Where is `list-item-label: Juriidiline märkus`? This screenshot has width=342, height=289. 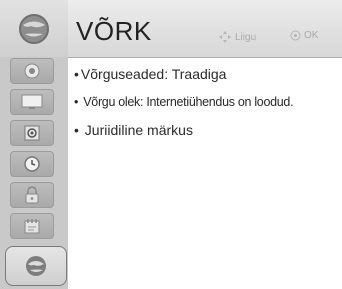 list-item-label: Juriidiline märkus is located at coordinates (138, 130).